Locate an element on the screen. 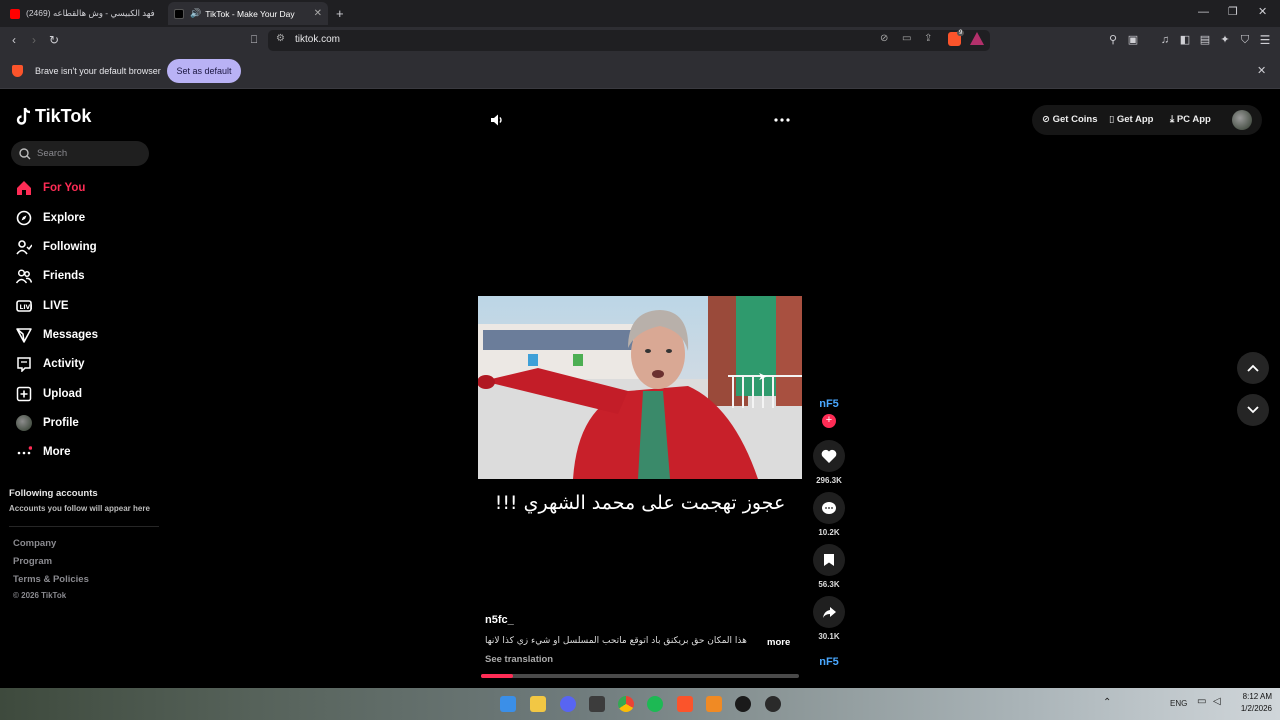  footer-program-link: Program is located at coordinates (32, 561).